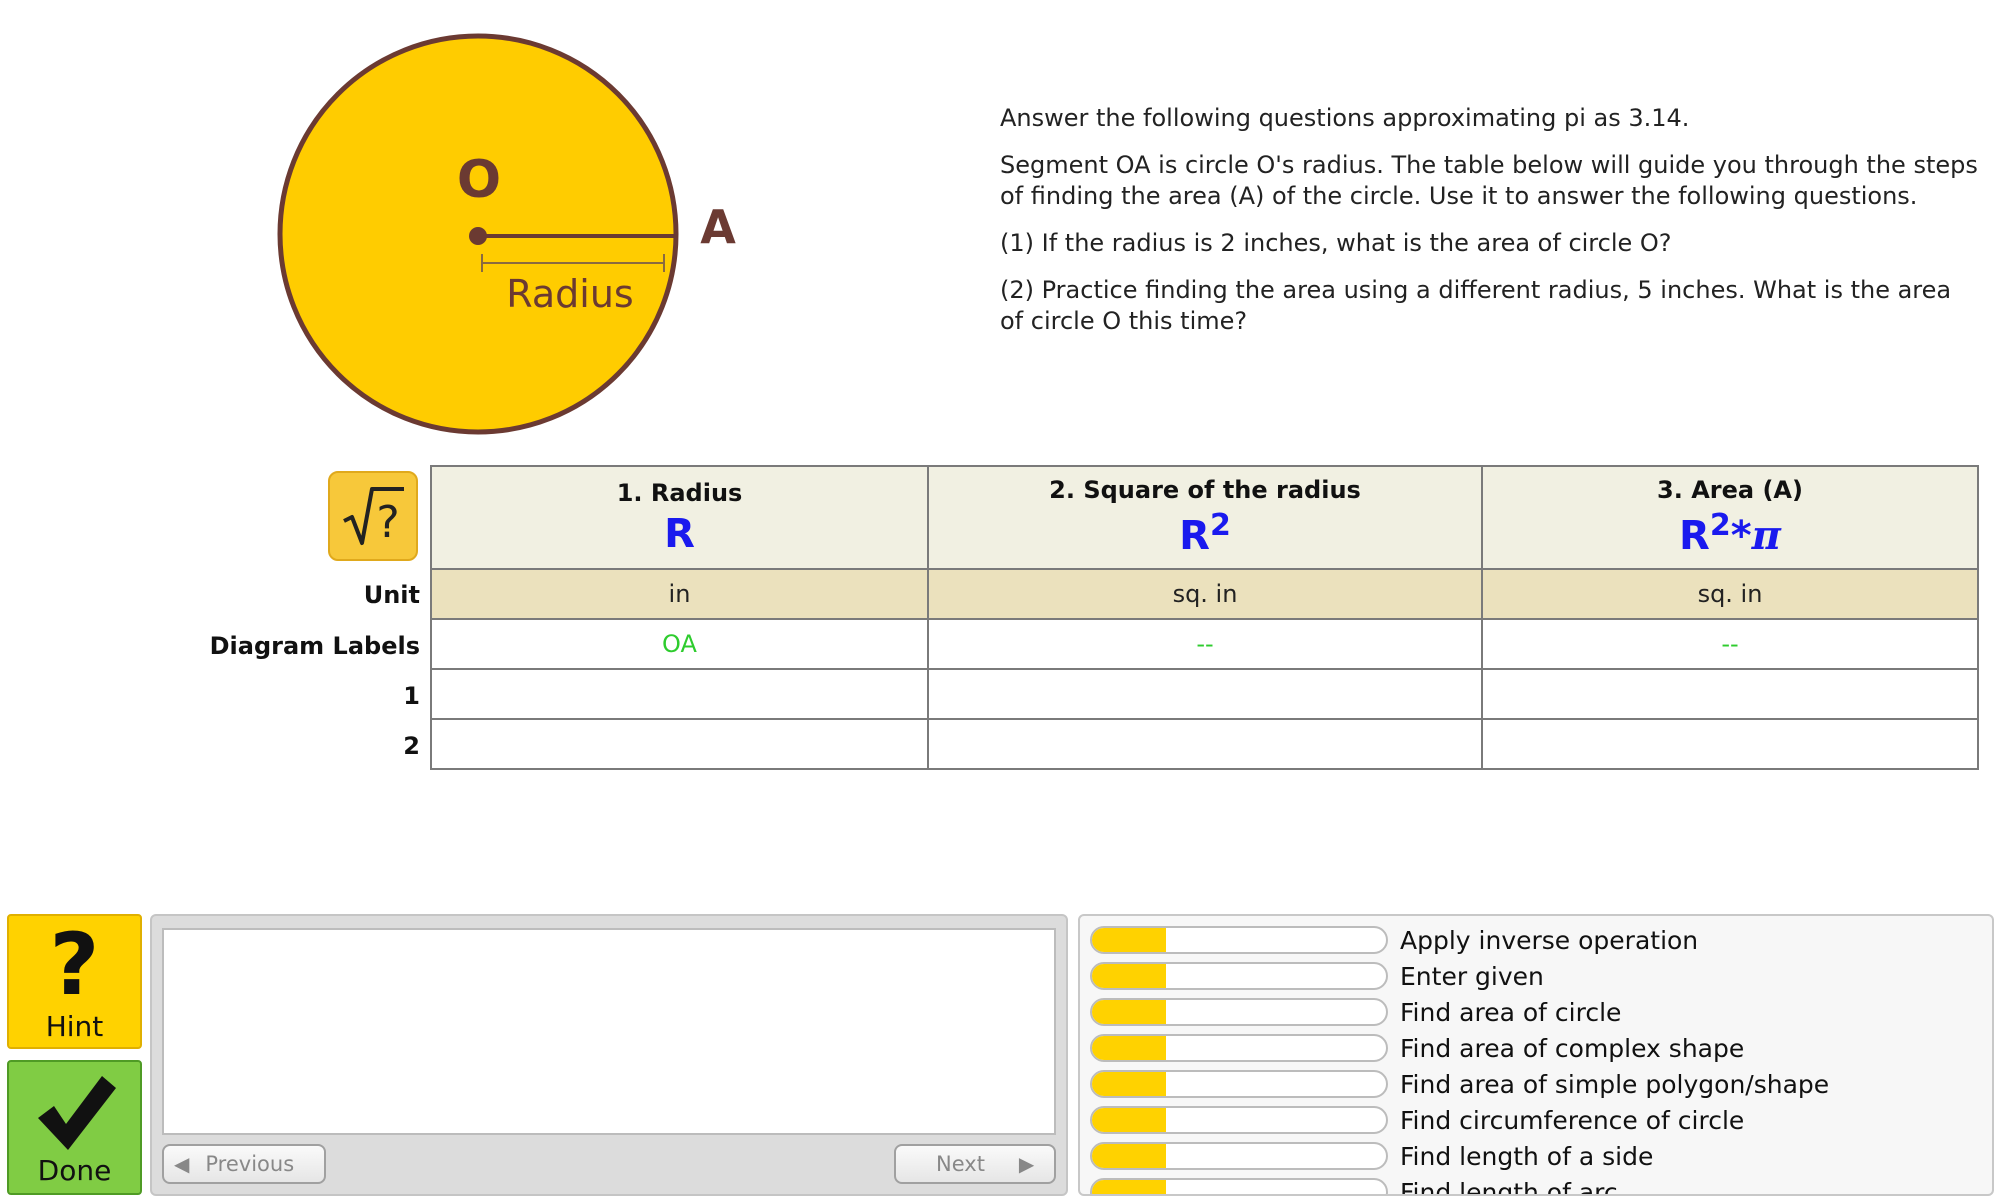  I want to click on skill-item: Find area of simple polygon/shape, so click(1459, 1084).